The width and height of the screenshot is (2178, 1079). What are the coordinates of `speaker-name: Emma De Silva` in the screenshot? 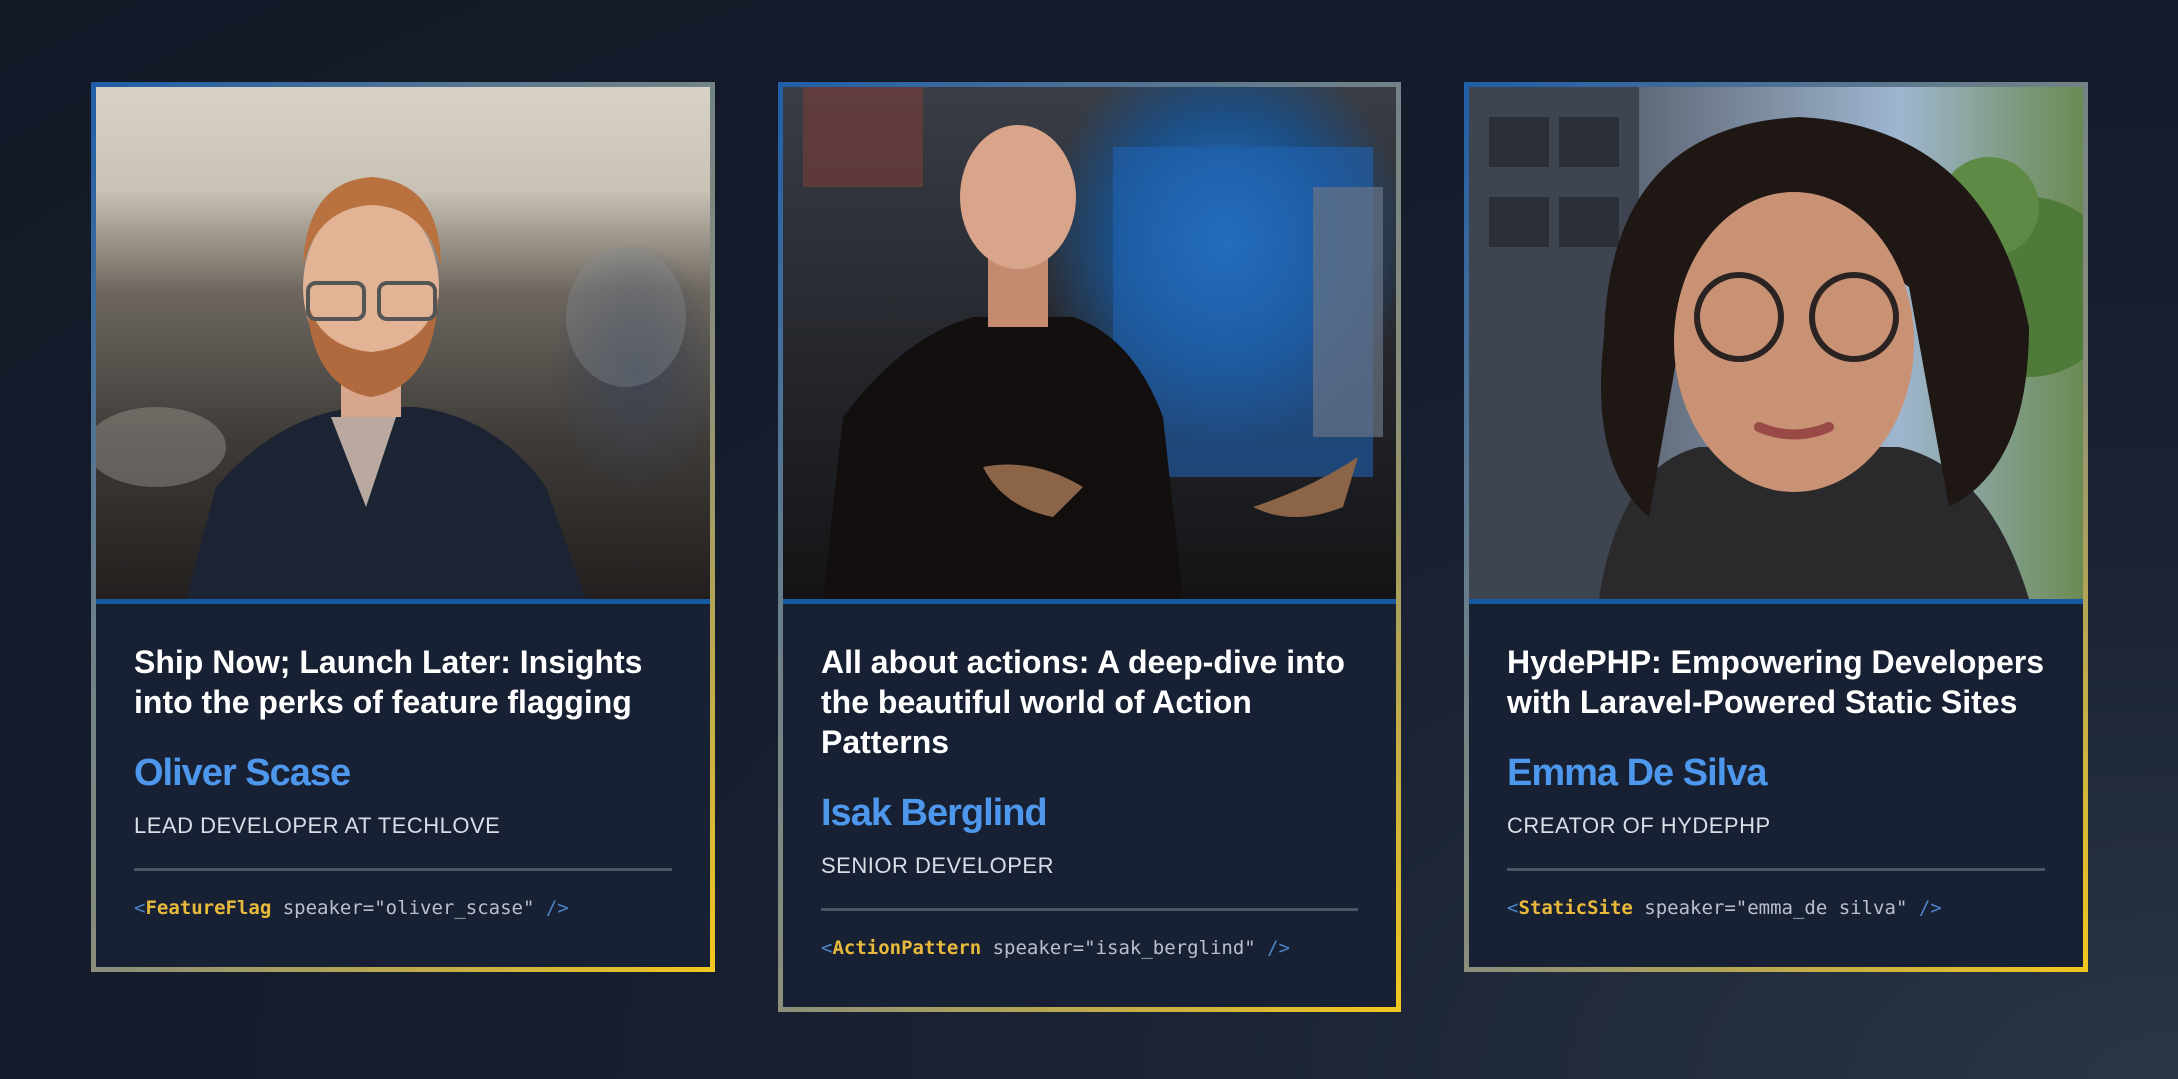 It's located at (1776, 773).